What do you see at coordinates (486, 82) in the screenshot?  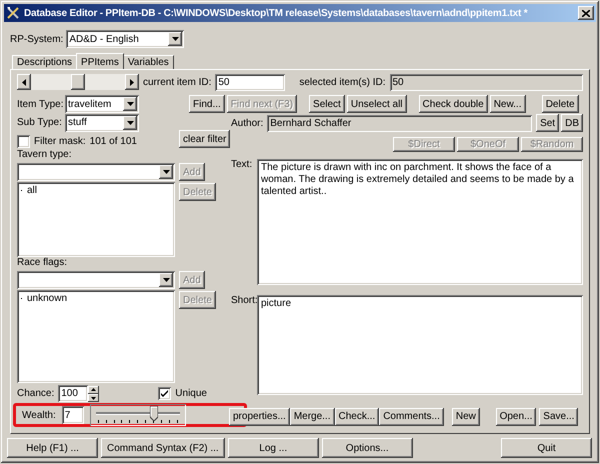 I see `selected-ids-field: 50` at bounding box center [486, 82].